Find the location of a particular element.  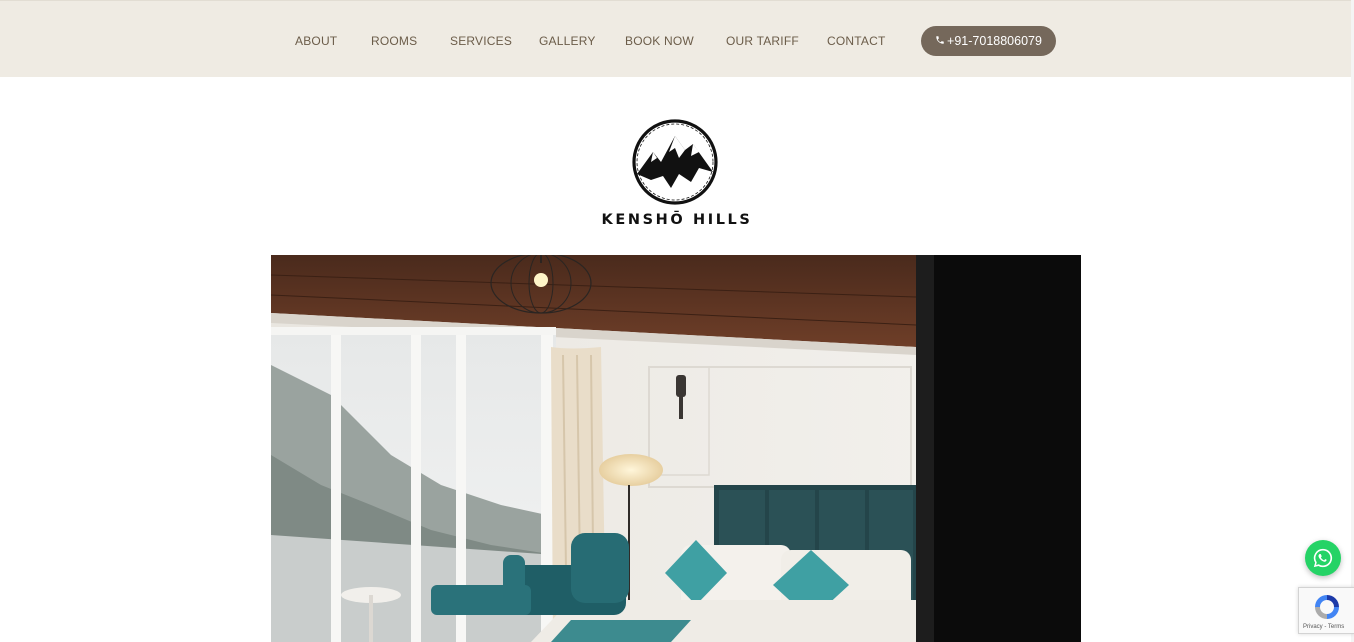

brand-logo: KENSHŌ HILLS is located at coordinates (677, 174).